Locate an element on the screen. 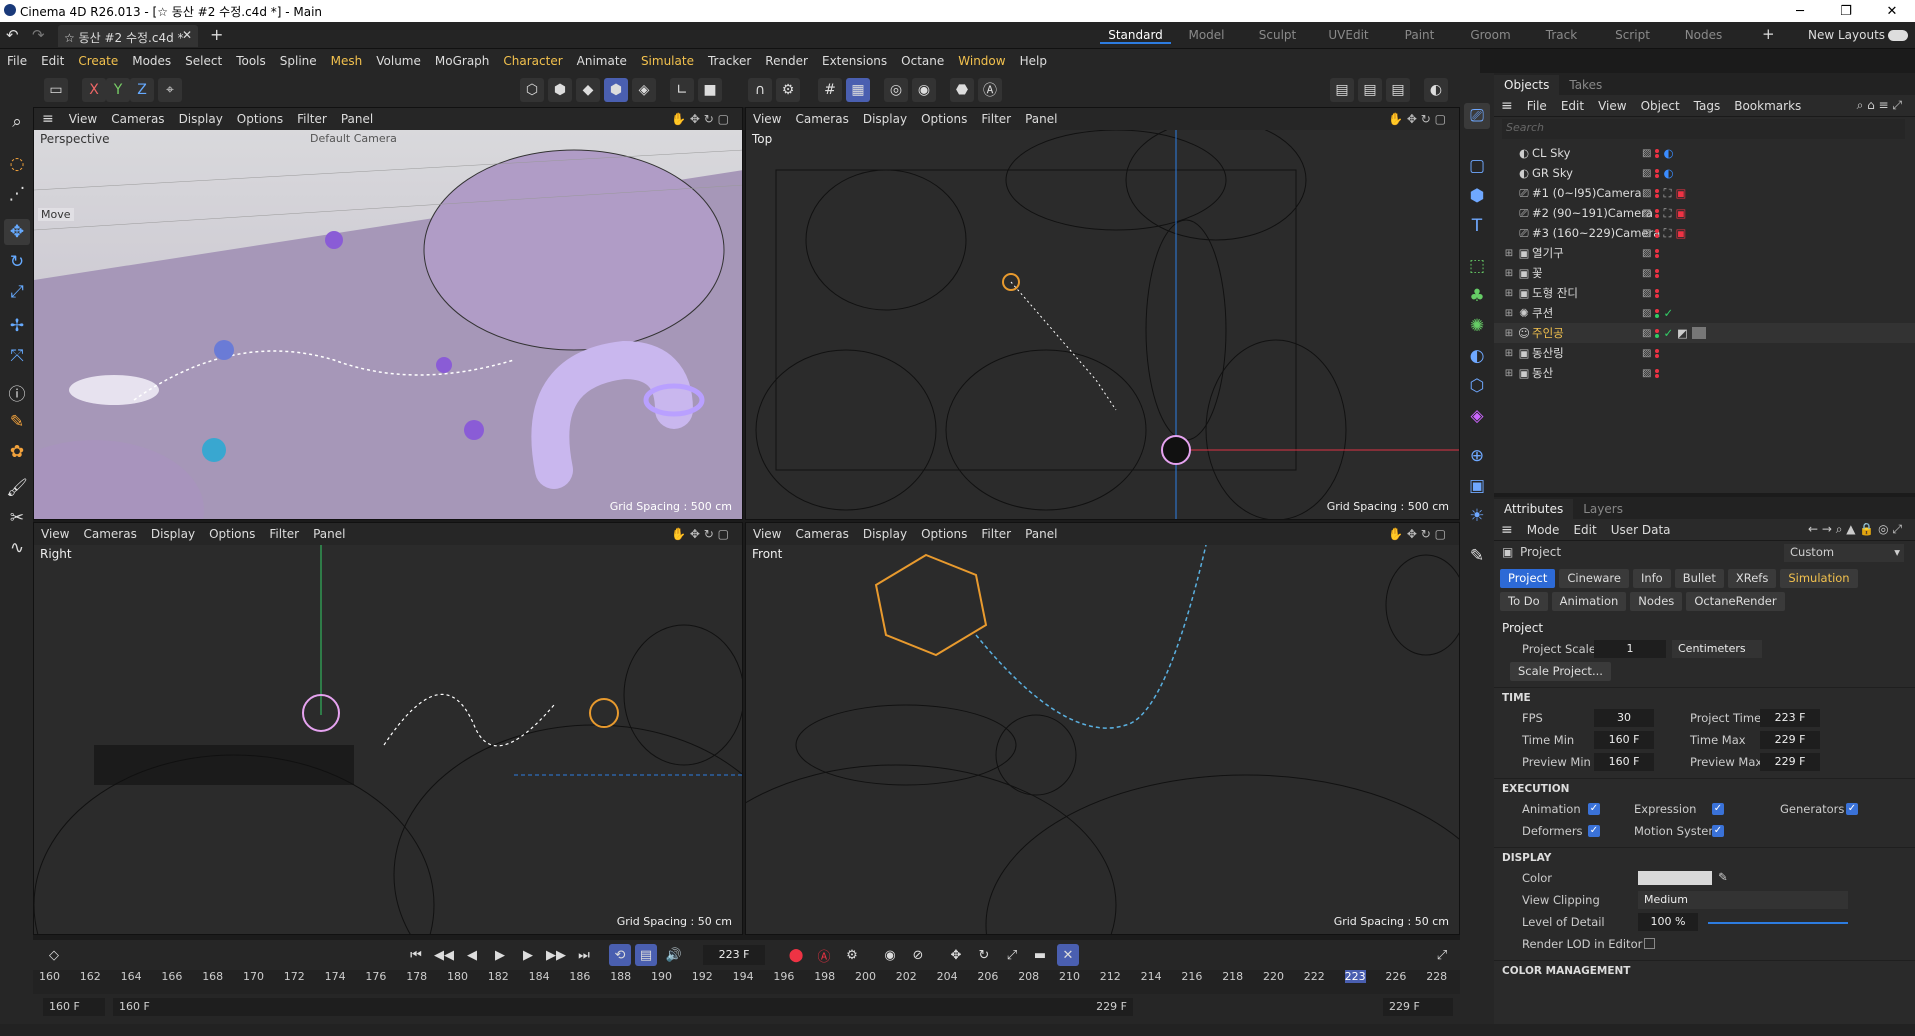 The width and height of the screenshot is (1915, 1036). color-swatch is located at coordinates (1675, 878).